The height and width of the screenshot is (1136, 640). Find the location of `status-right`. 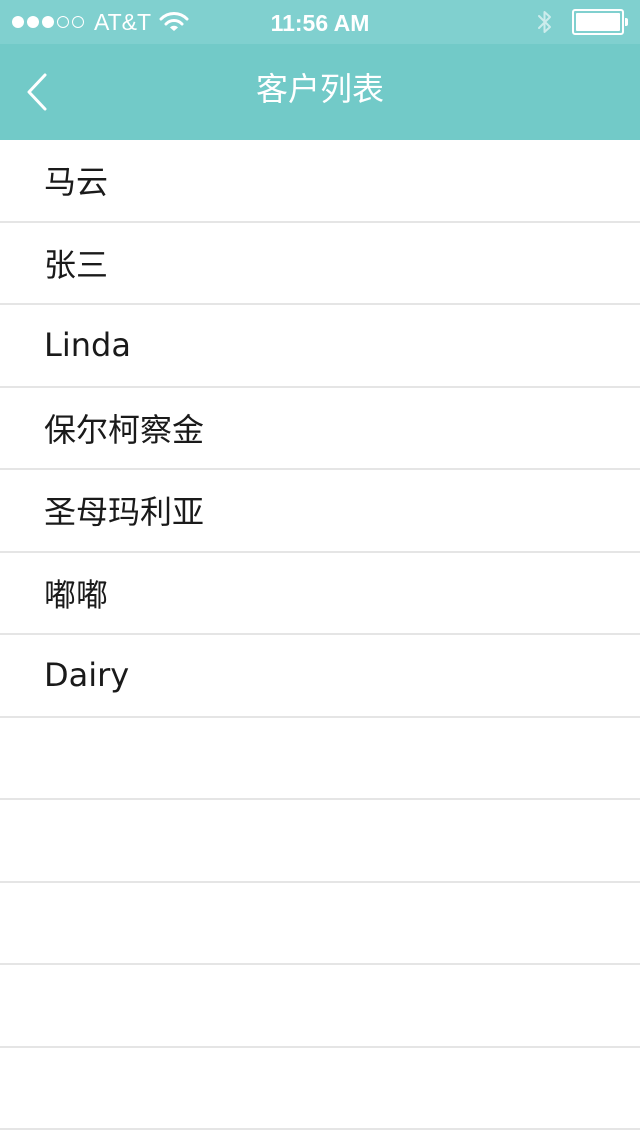

status-right is located at coordinates (582, 22).